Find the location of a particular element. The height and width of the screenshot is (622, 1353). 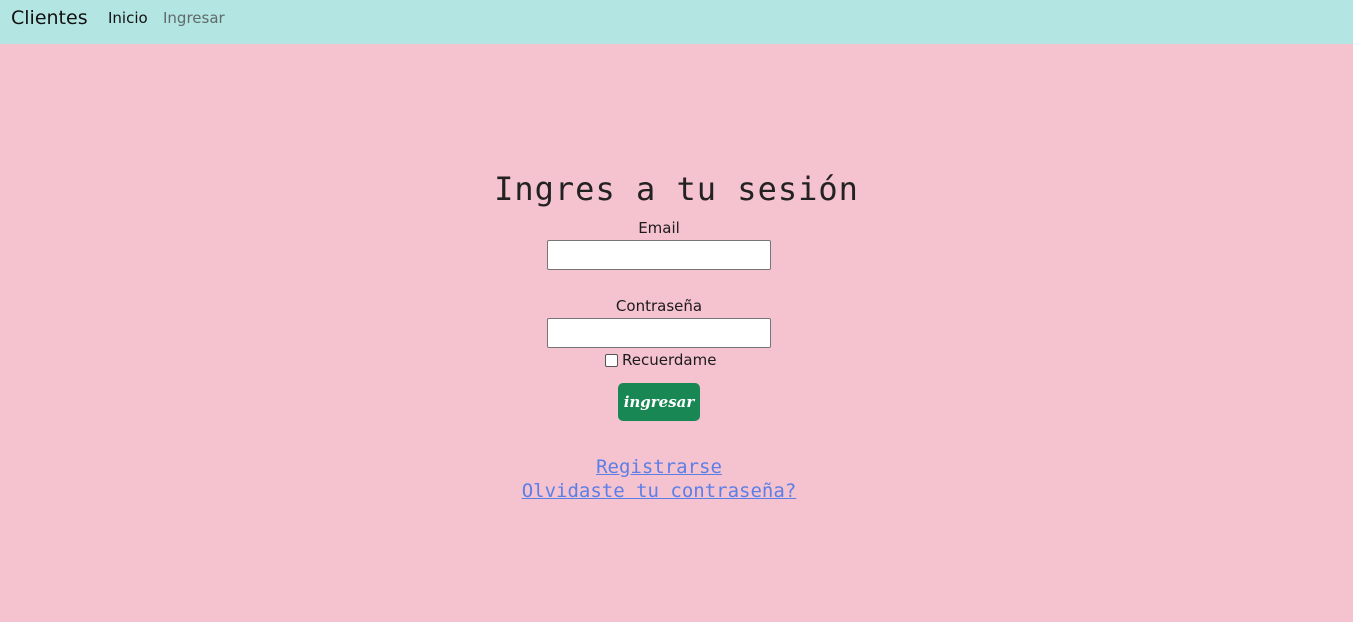

password-input is located at coordinates (659, 333).